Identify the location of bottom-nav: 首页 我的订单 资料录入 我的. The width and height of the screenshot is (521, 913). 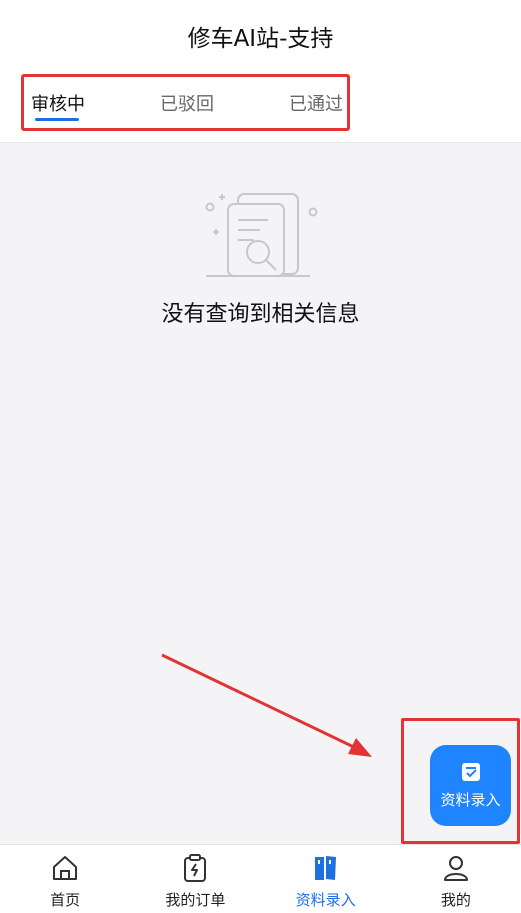
(260, 878).